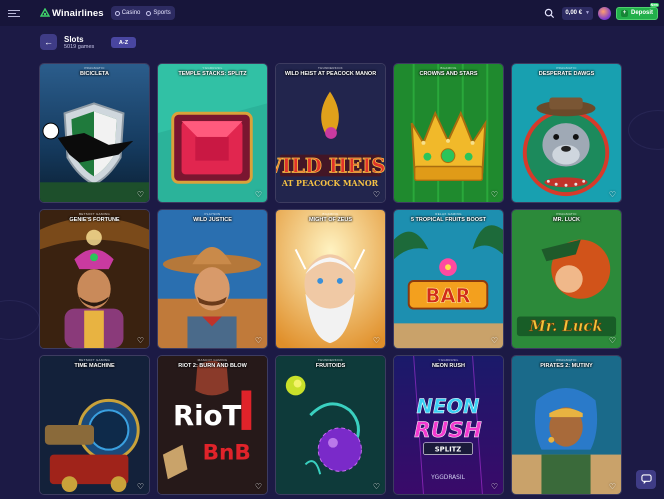 The height and width of the screenshot is (499, 664). I want to click on balance-selector: 0,00 € ▼, so click(577, 13).